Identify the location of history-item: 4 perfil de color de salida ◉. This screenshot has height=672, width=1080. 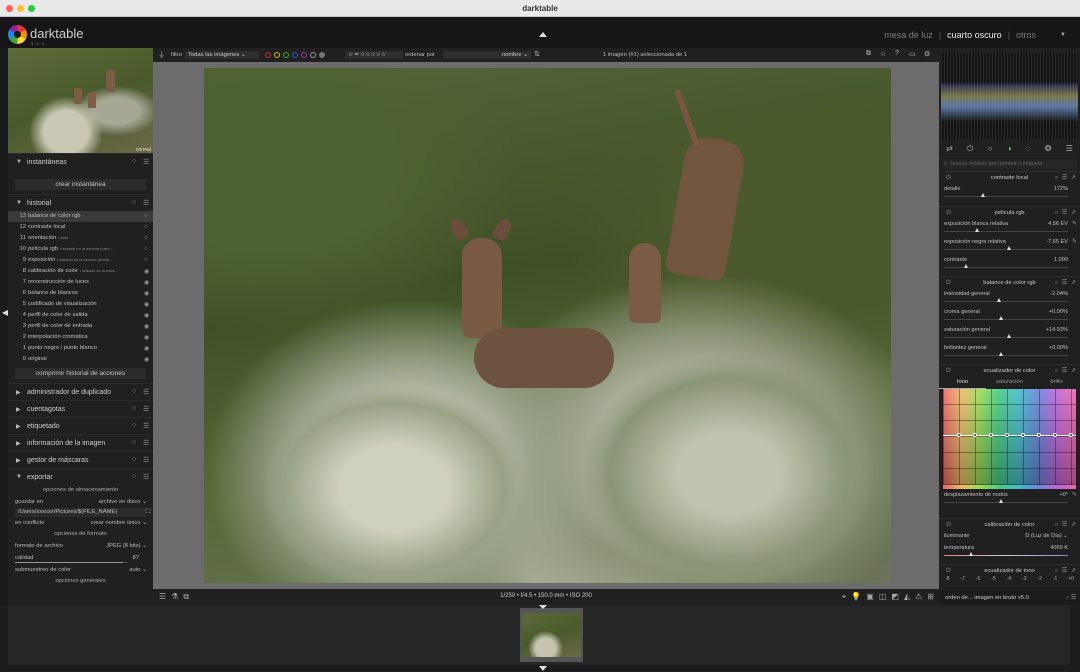
(80, 315).